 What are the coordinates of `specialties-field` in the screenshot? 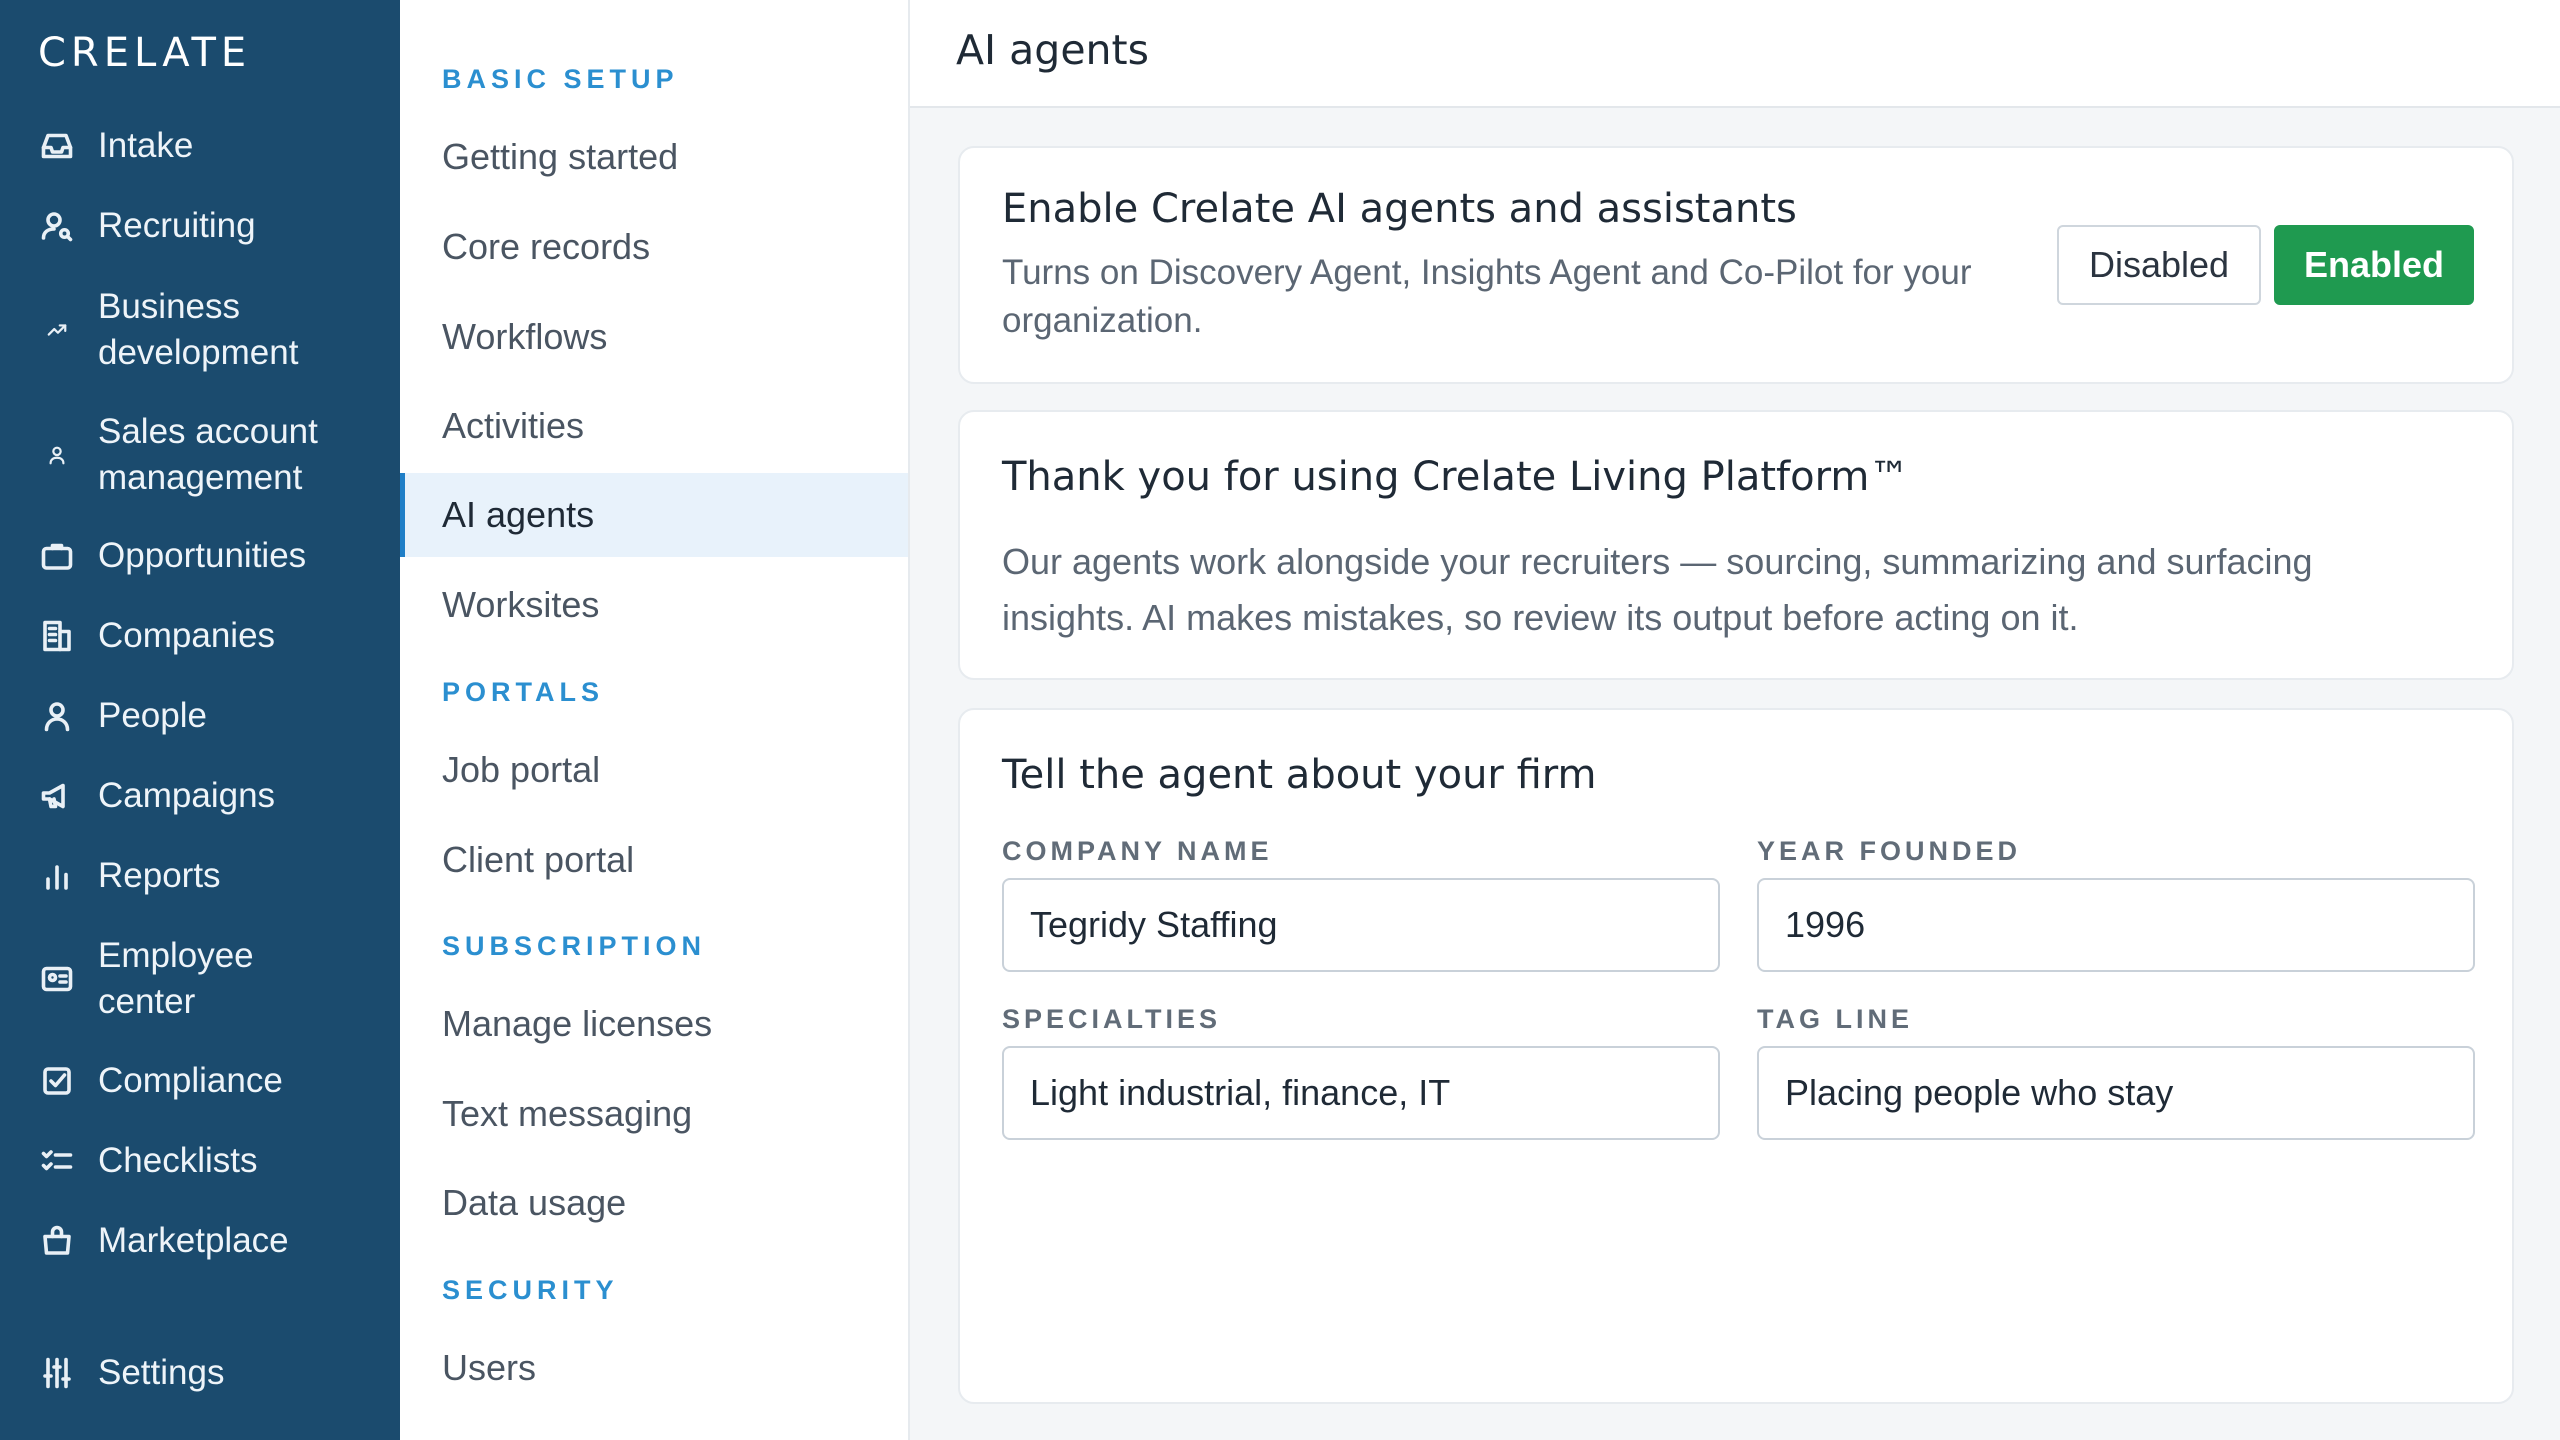 It's located at (1361, 1093).